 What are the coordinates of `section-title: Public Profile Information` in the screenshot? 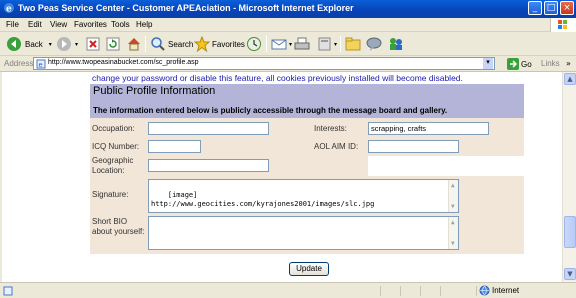 It's located at (154, 91).